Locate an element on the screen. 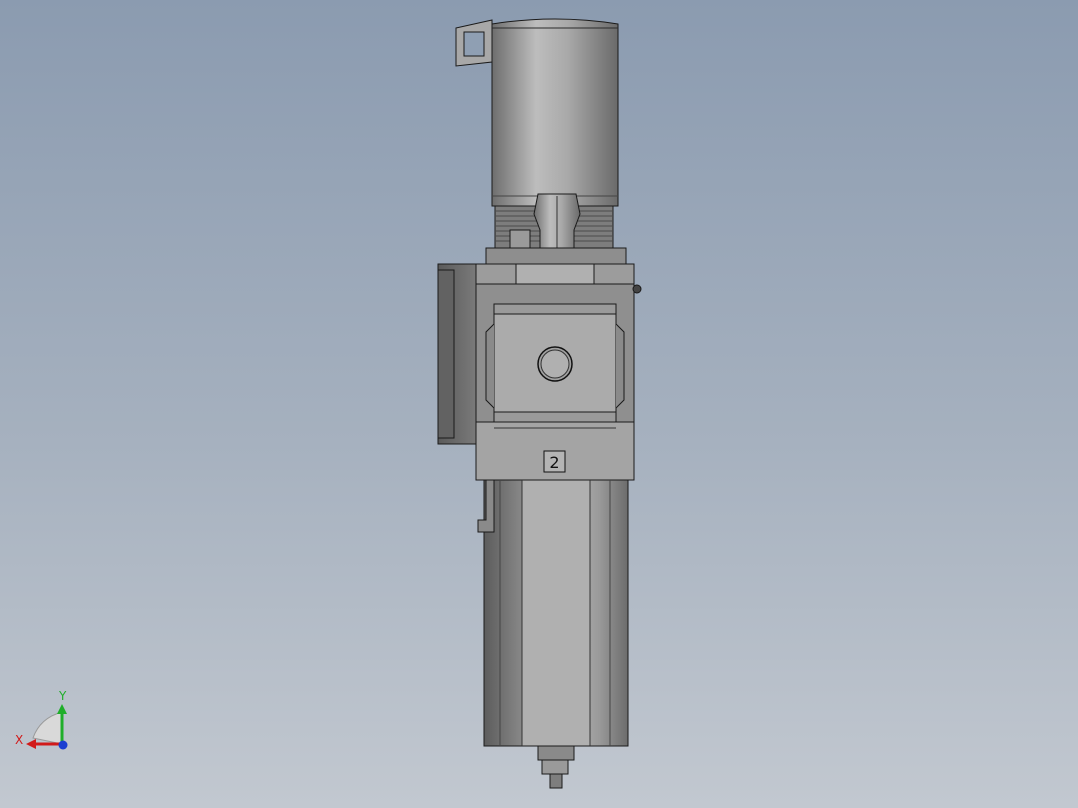 The width and height of the screenshot is (1078, 808). adjustment-stem is located at coordinates (557, 224).